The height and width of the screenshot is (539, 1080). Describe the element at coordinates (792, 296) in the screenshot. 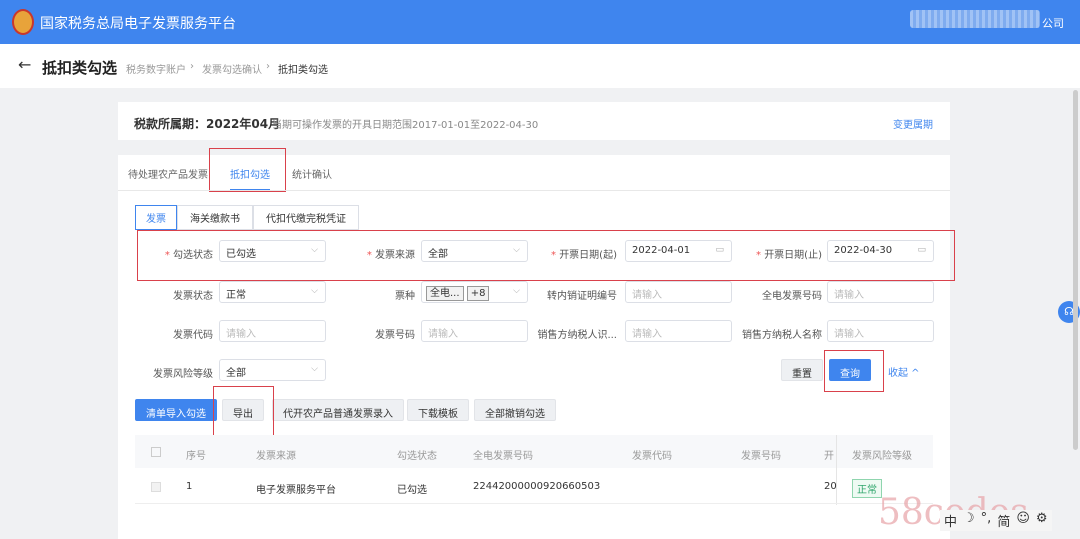

I see `full-no-label: 全电发票号码` at that location.